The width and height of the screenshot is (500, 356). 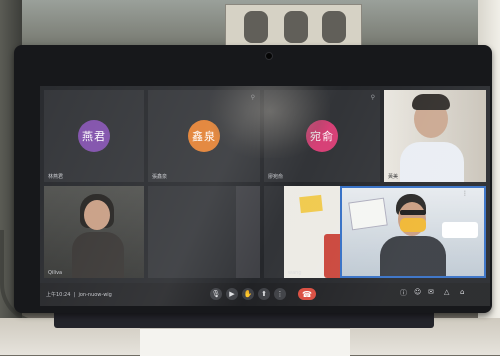 What do you see at coordinates (462, 292) in the screenshot?
I see `host-controls-icon: ⌂` at bounding box center [462, 292].